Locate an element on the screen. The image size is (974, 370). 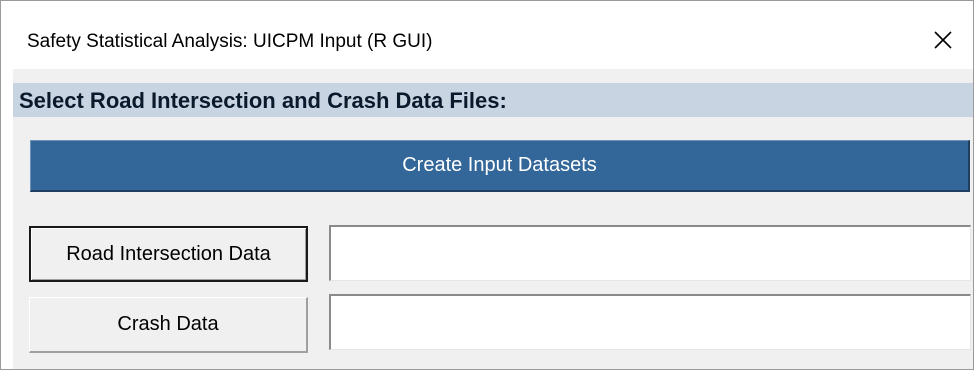
crash-data-file-field is located at coordinates (650, 322).